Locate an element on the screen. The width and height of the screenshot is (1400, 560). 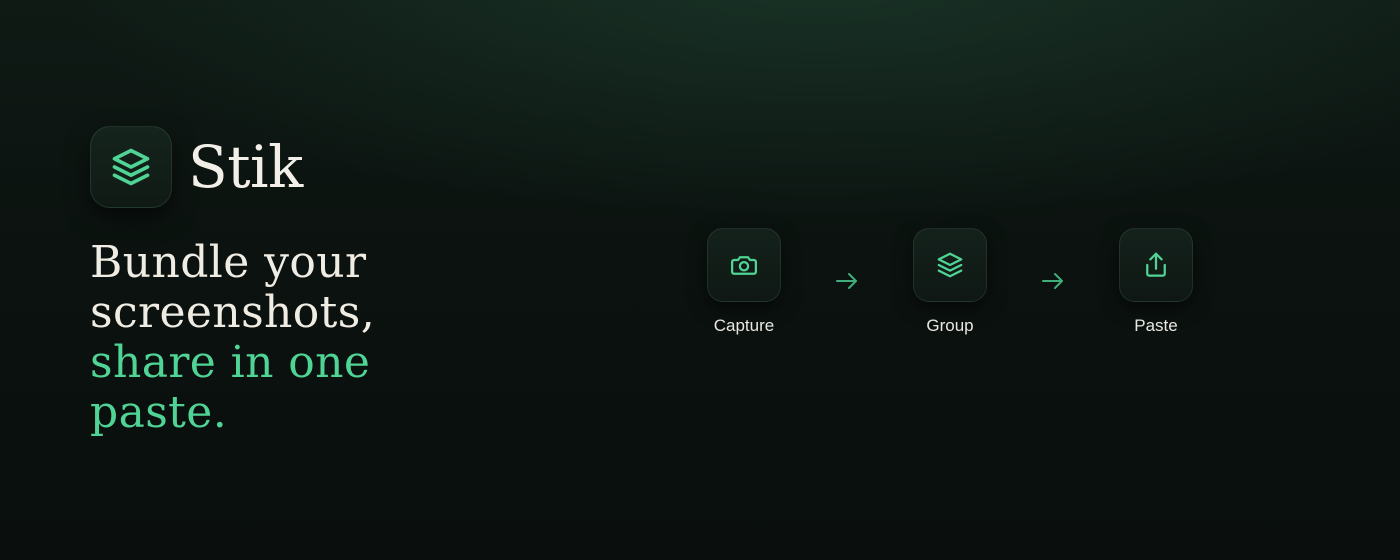
brand-header: Stik is located at coordinates (196, 167).